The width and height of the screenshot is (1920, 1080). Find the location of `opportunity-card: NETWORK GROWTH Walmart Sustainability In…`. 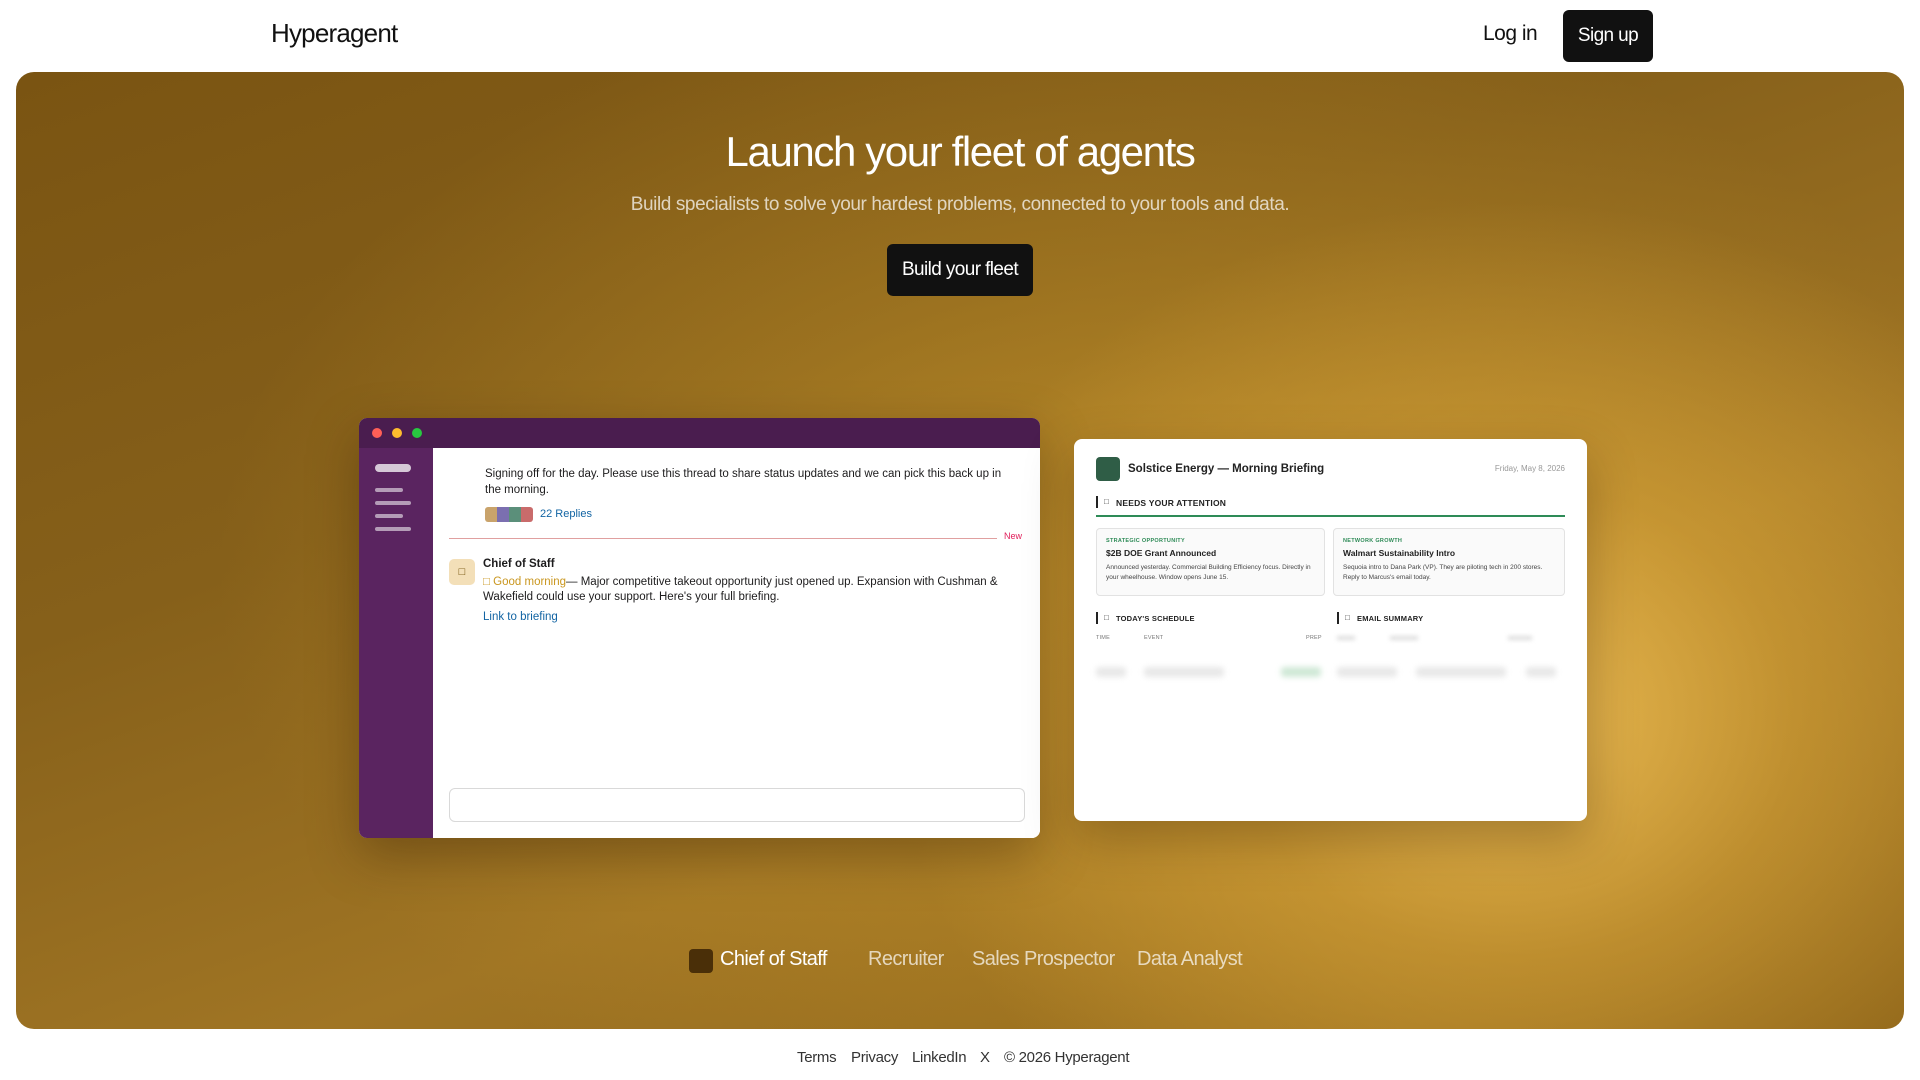

opportunity-card: NETWORK GROWTH Walmart Sustainability In… is located at coordinates (1449, 562).